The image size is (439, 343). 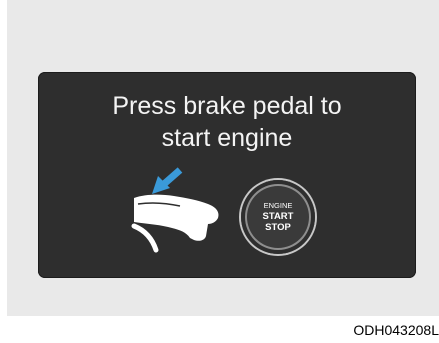 I want to click on engine-button-label-start: START, so click(x=278, y=216).